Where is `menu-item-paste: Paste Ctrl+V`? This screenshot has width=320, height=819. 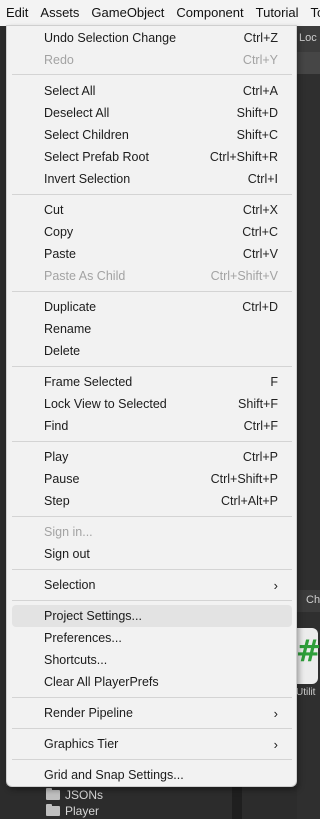
menu-item-paste: Paste Ctrl+V is located at coordinates (152, 254).